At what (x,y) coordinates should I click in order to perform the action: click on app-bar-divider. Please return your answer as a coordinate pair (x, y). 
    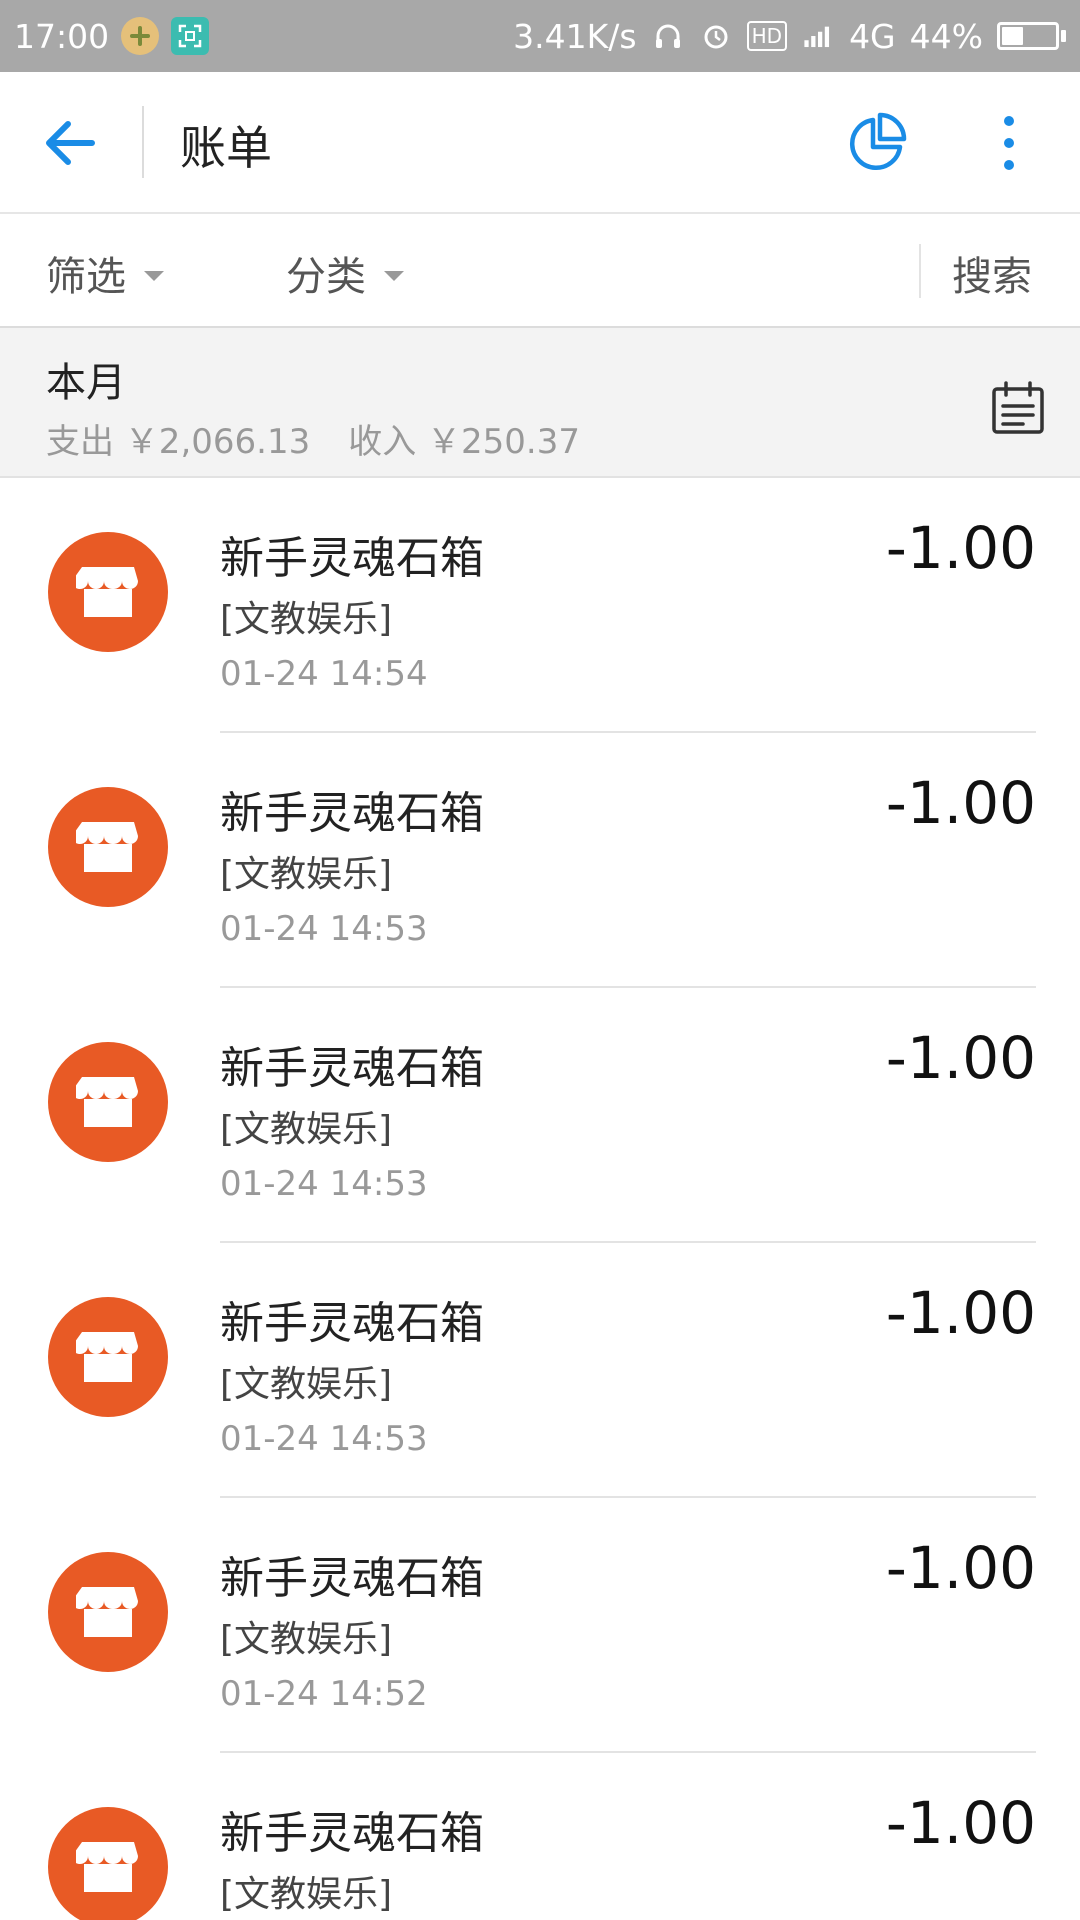
    Looking at the image, I should click on (143, 142).